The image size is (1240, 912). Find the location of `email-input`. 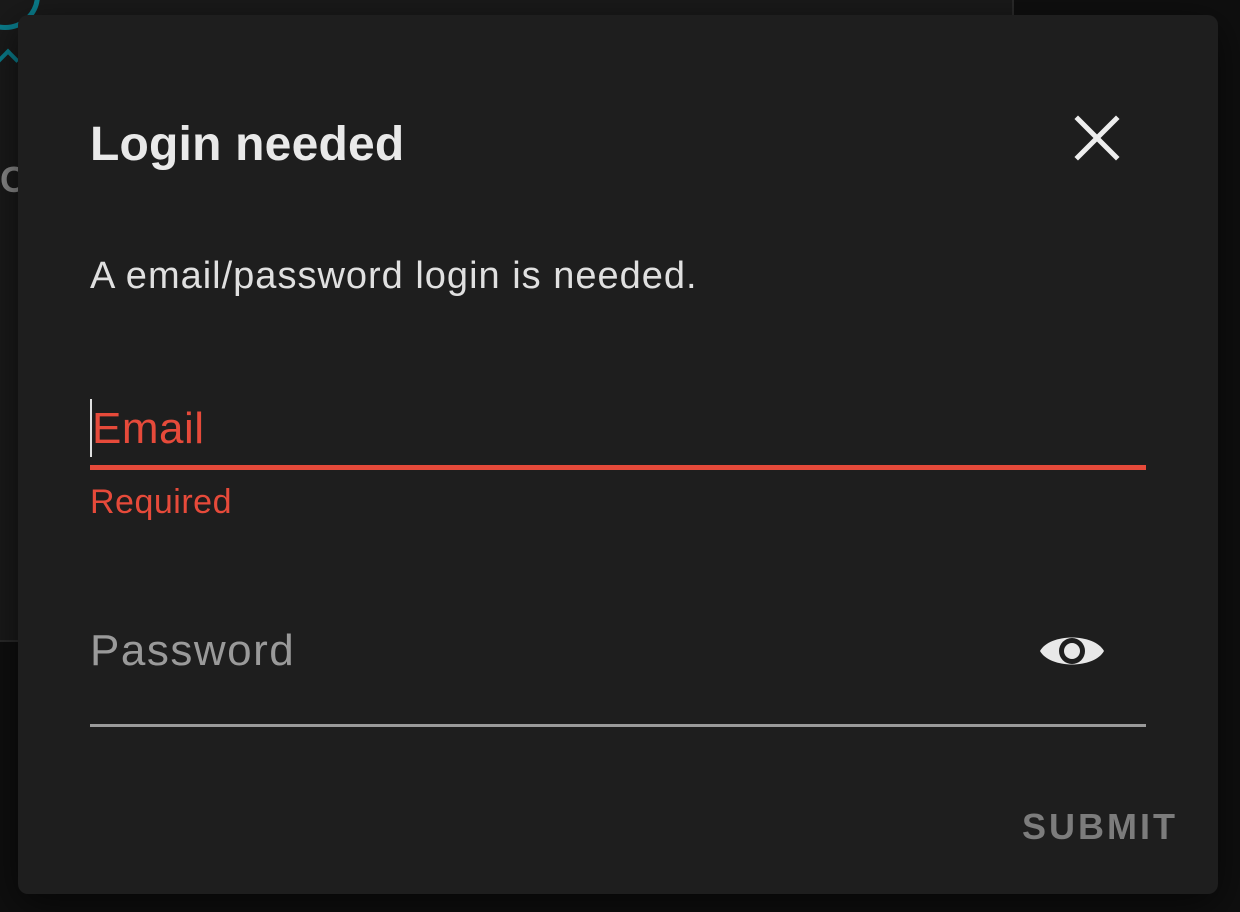

email-input is located at coordinates (619, 428).